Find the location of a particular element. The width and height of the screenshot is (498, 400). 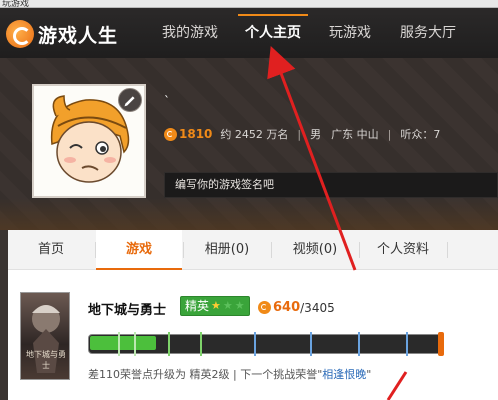

rank-badge-label: 精英 is located at coordinates (197, 306).